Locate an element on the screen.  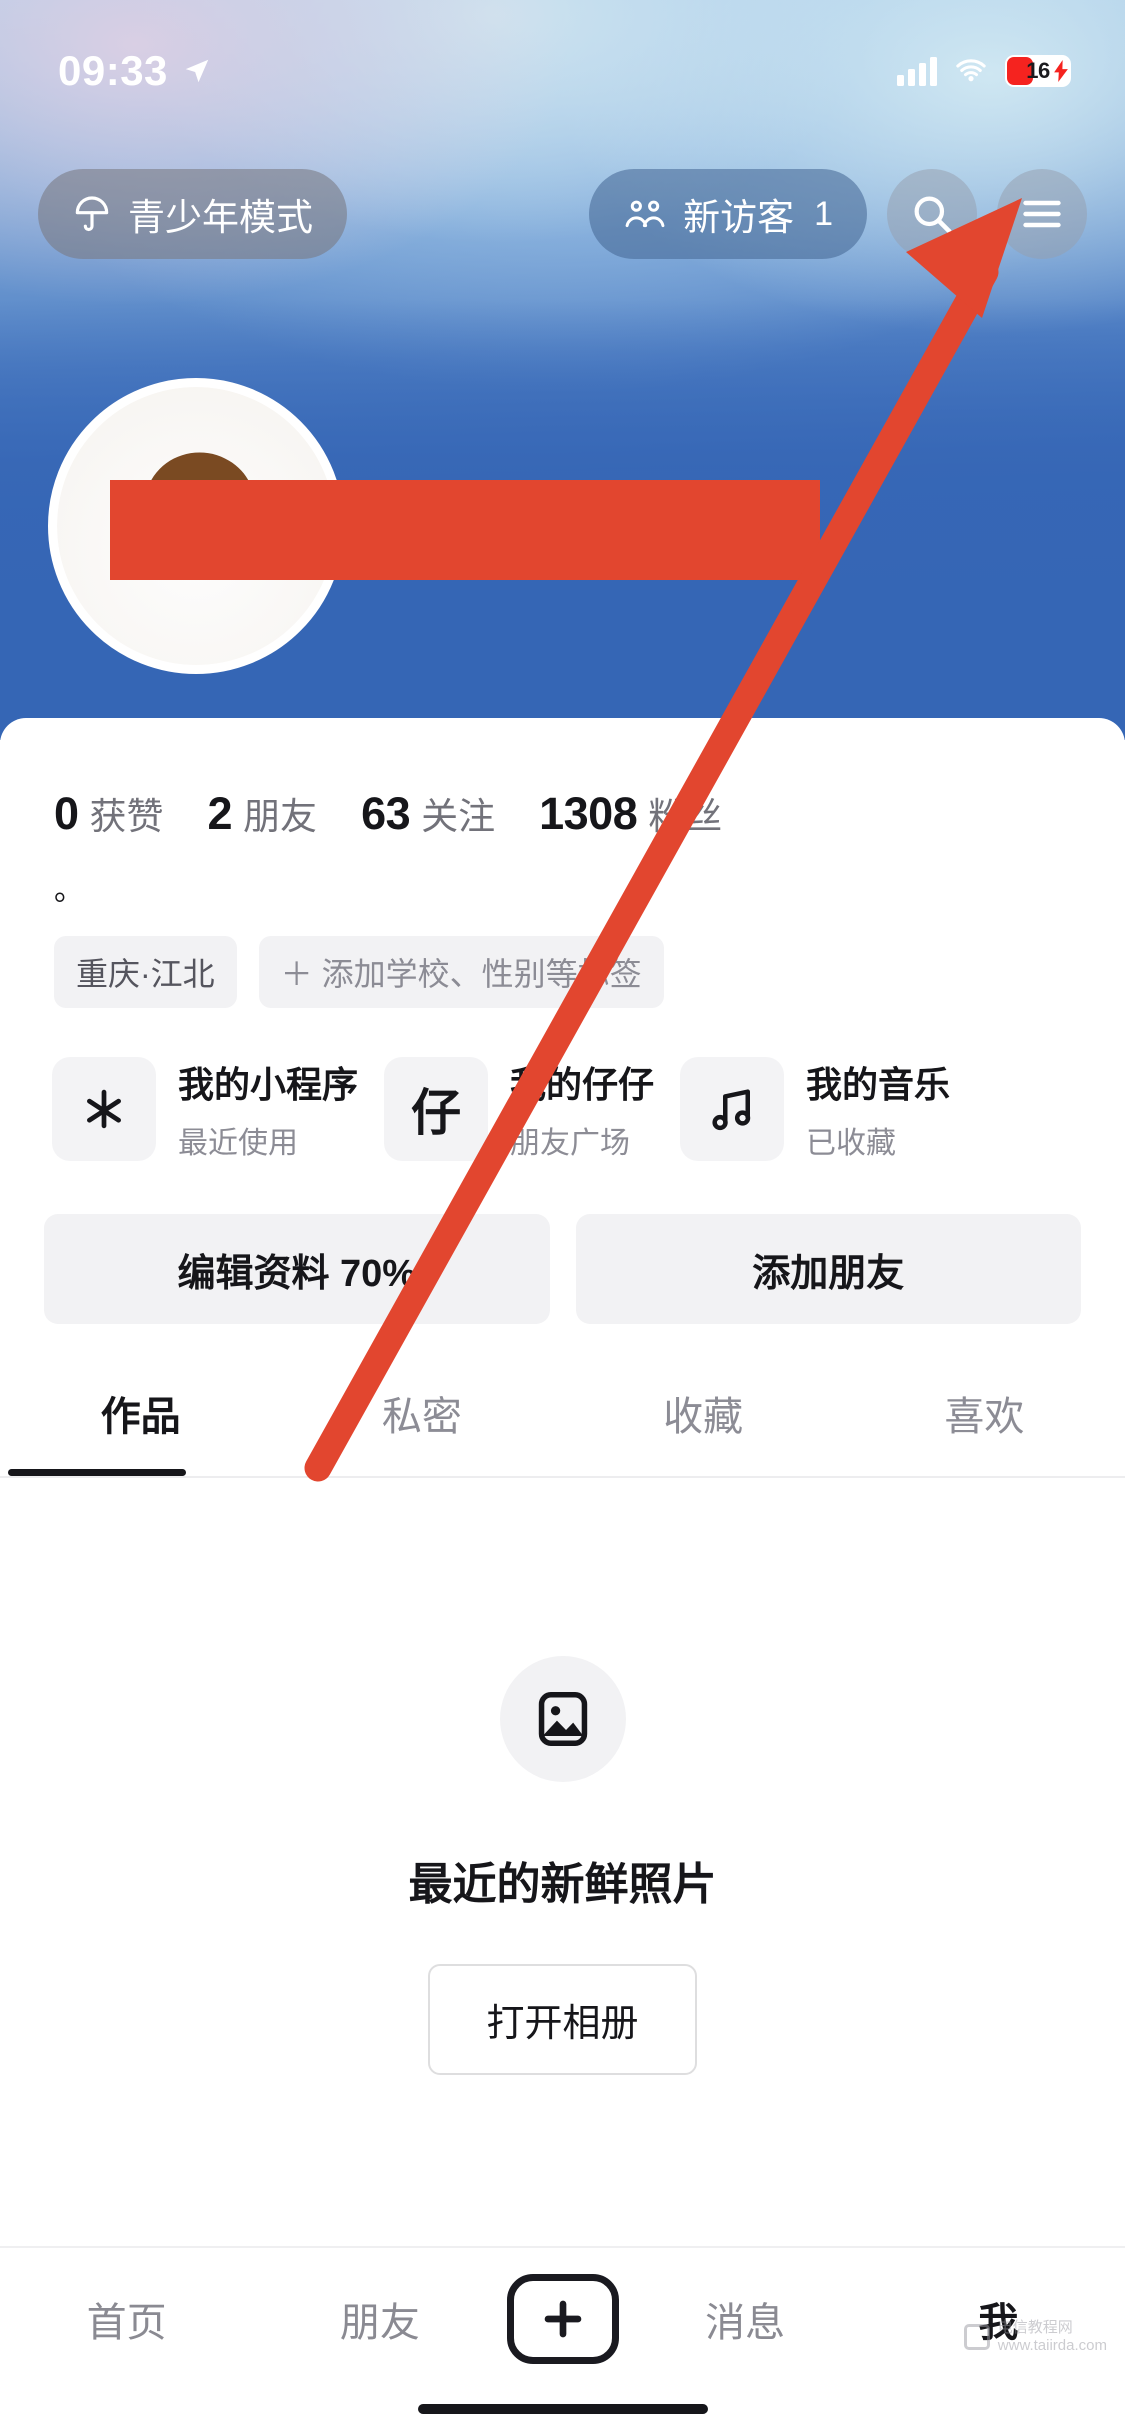
status-bar: 09:33 16 is located at coordinates (562, 56).